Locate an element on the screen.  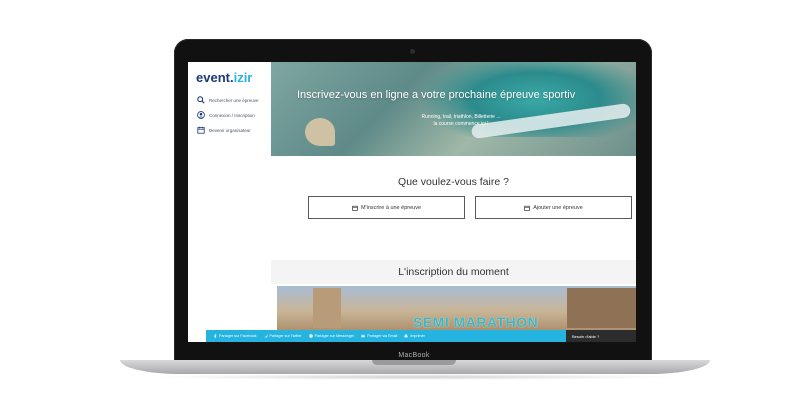
messenger-icon is located at coordinates (310, 336).